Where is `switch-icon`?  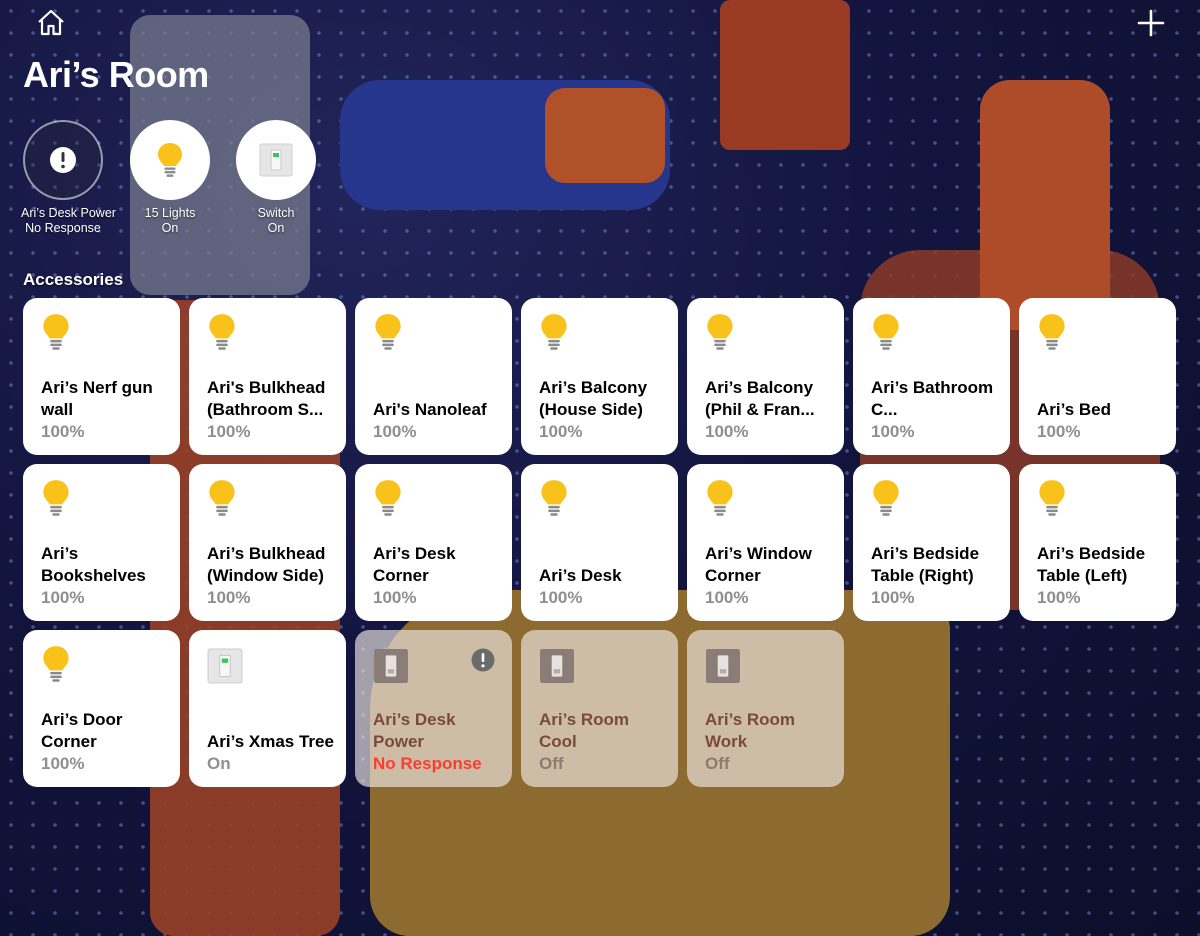 switch-icon is located at coordinates (276, 160).